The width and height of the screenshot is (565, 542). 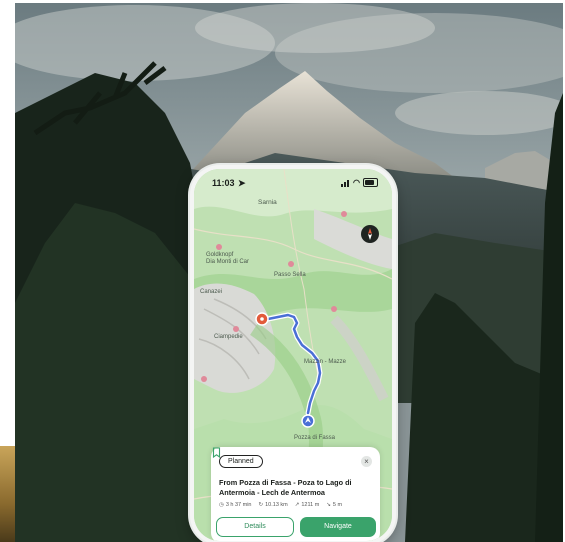 What do you see at coordinates (228, 262) in the screenshot?
I see `map-label: Dia Monti di Car` at bounding box center [228, 262].